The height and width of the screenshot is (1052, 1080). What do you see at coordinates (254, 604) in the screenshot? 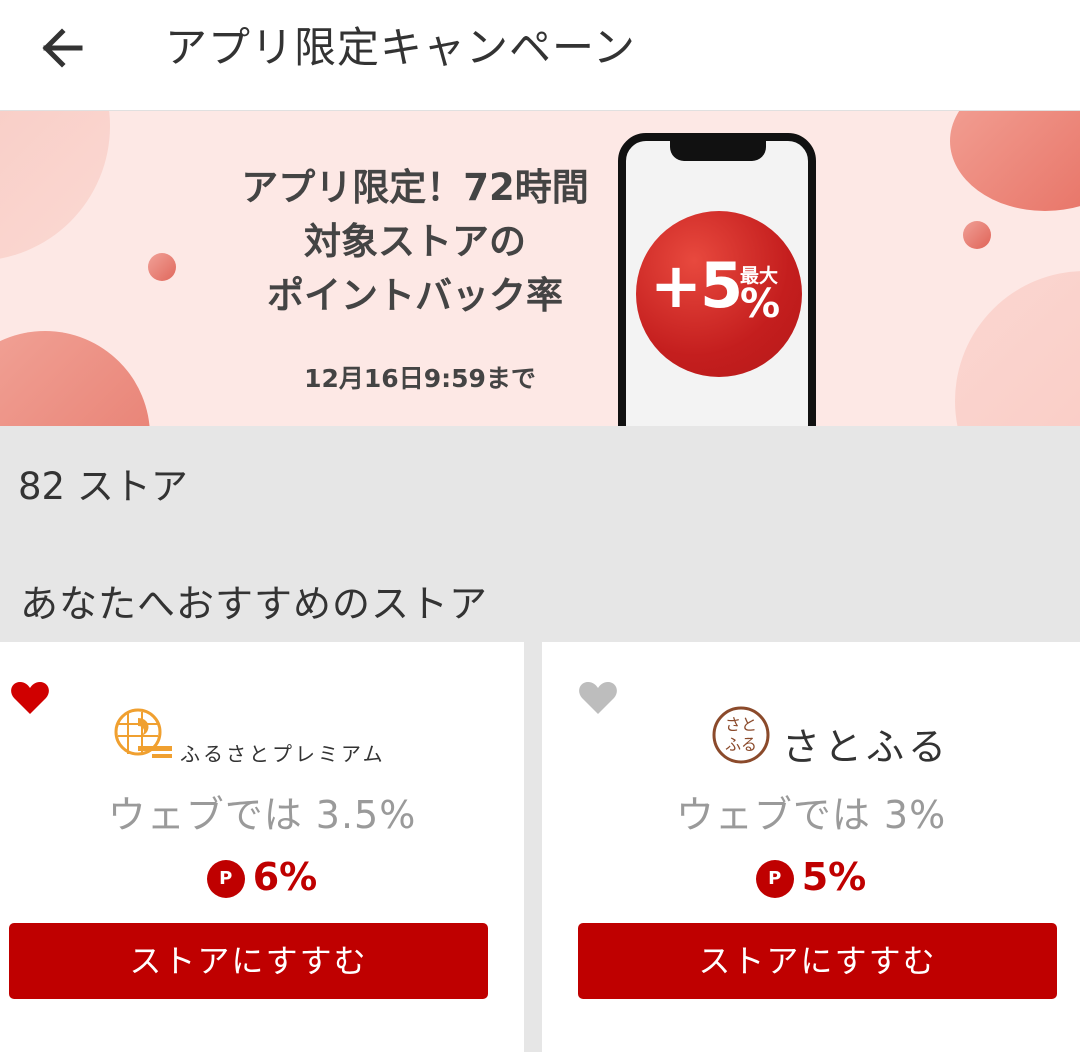
I see `section-title: あなたへおすすめのストア` at bounding box center [254, 604].